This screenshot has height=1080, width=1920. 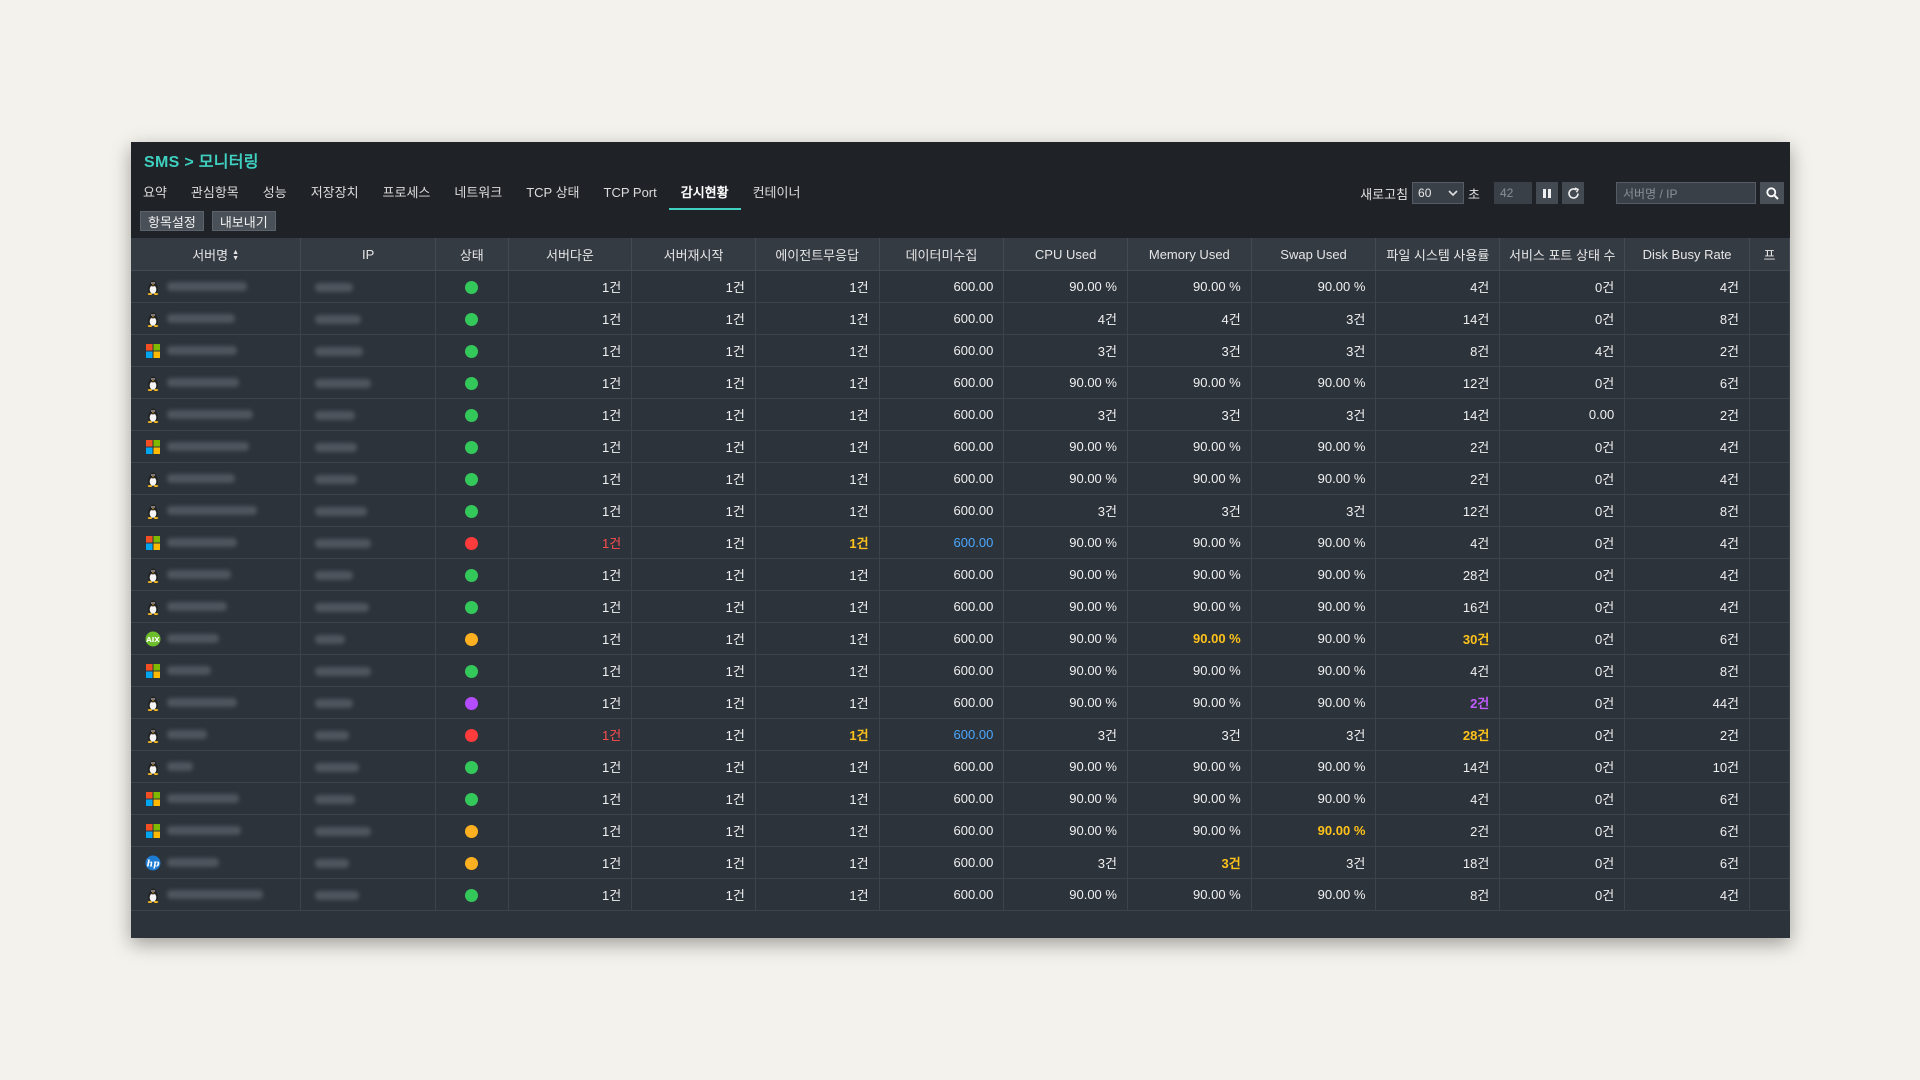 What do you see at coordinates (368, 254) in the screenshot?
I see `column-header: IP` at bounding box center [368, 254].